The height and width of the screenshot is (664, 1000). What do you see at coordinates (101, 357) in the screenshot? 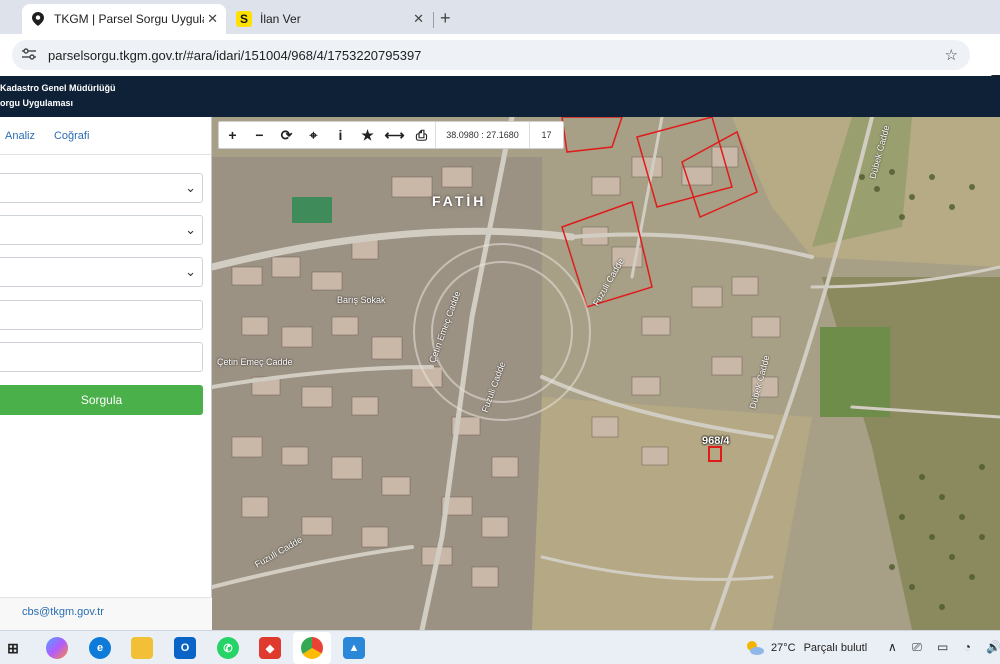
I see `parcel-input` at bounding box center [101, 357].